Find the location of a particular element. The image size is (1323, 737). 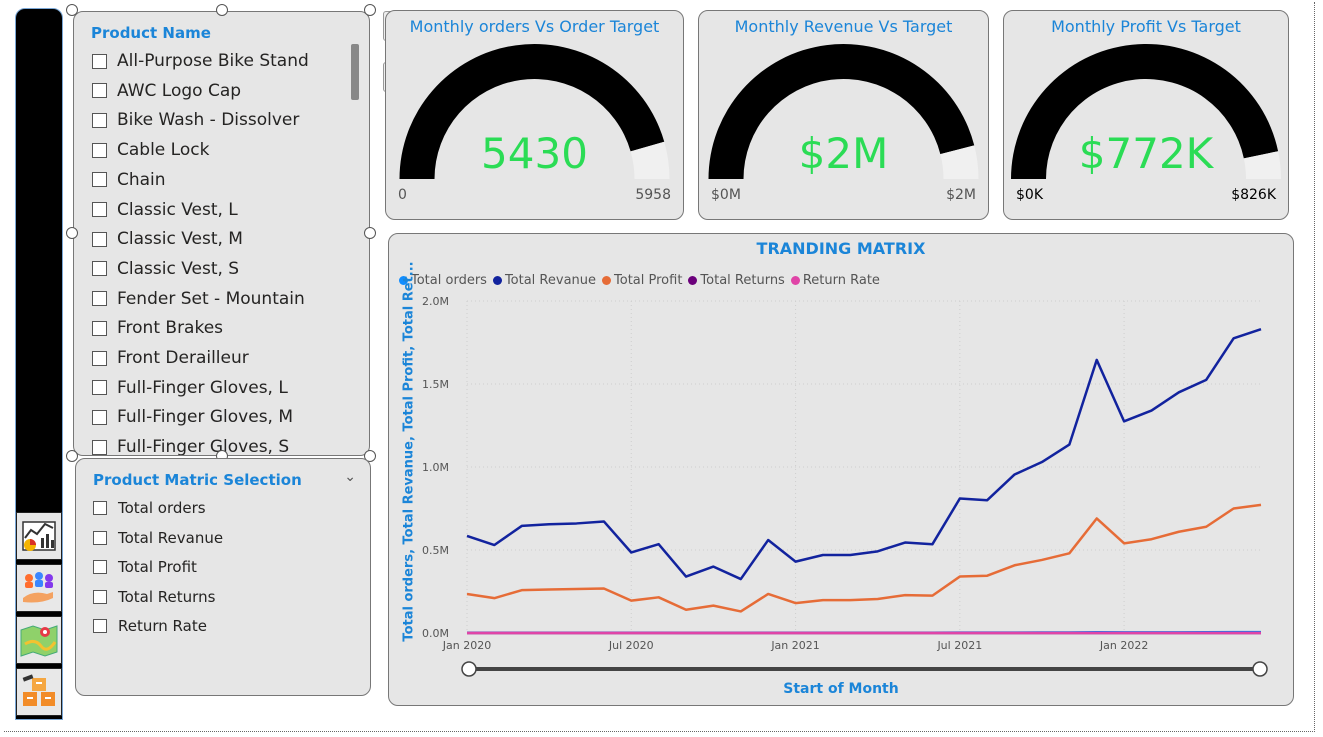

slicer-item: Full-Finger Gloves, S is located at coordinates (191, 446).